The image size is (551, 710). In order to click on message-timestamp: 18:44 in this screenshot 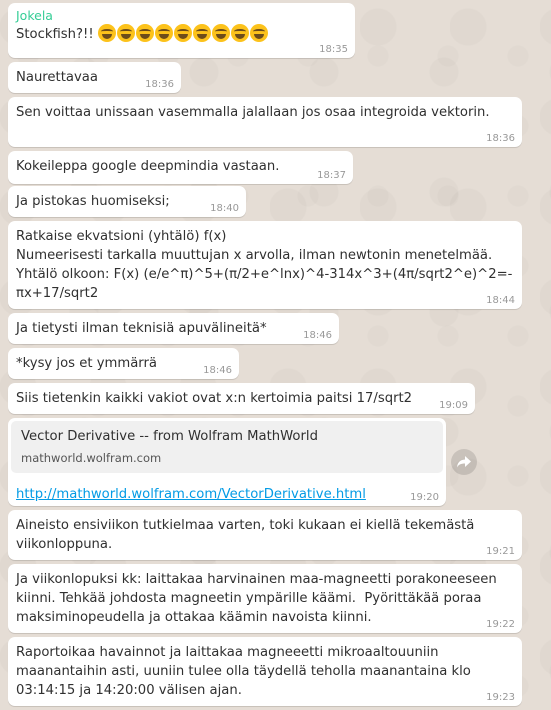, I will do `click(500, 300)`.